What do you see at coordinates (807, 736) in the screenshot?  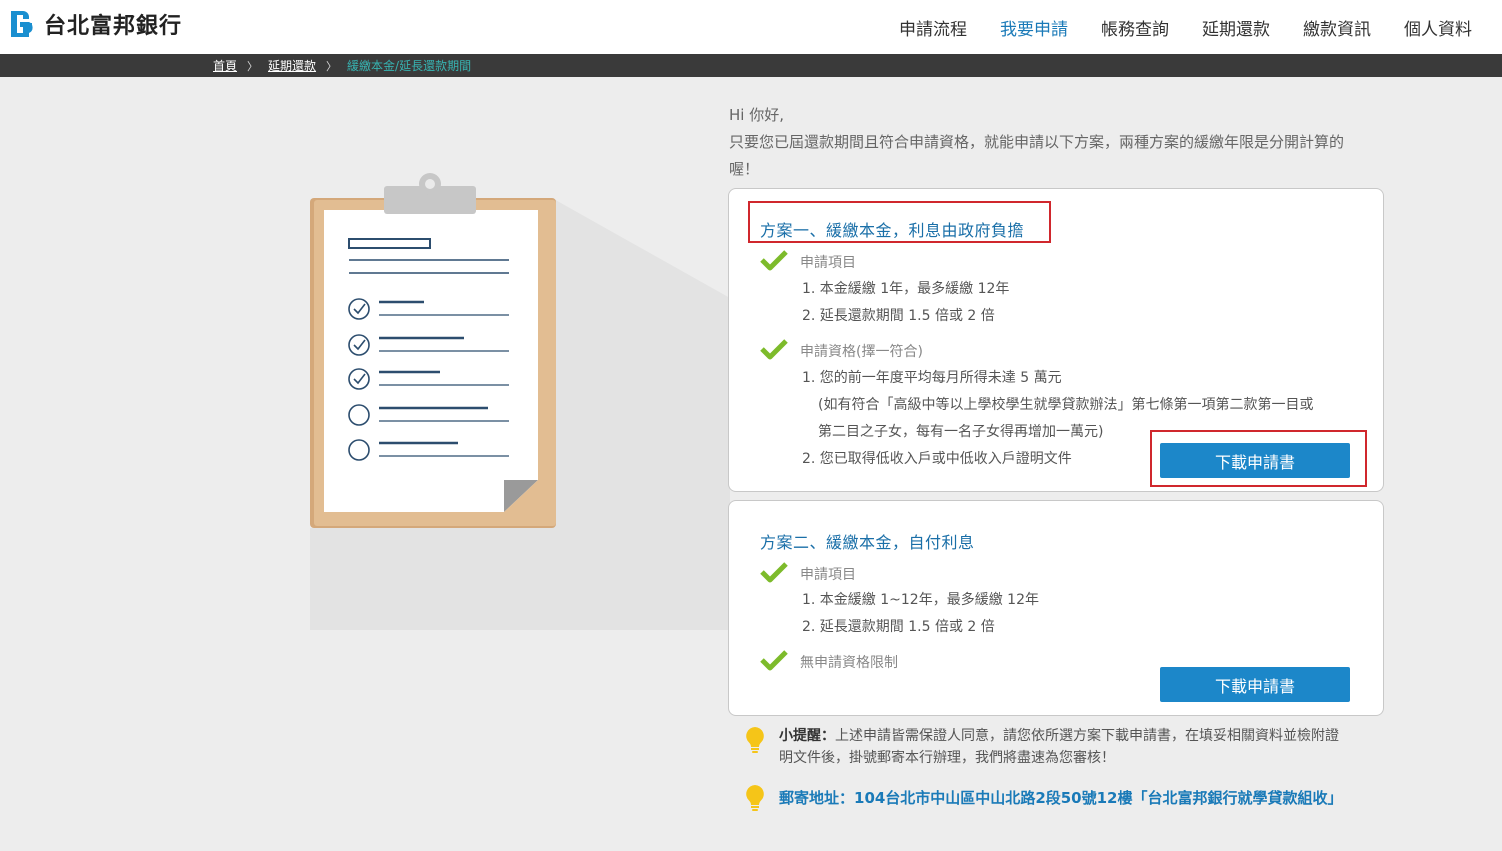 I see `reminder-label: 小提醒：` at bounding box center [807, 736].